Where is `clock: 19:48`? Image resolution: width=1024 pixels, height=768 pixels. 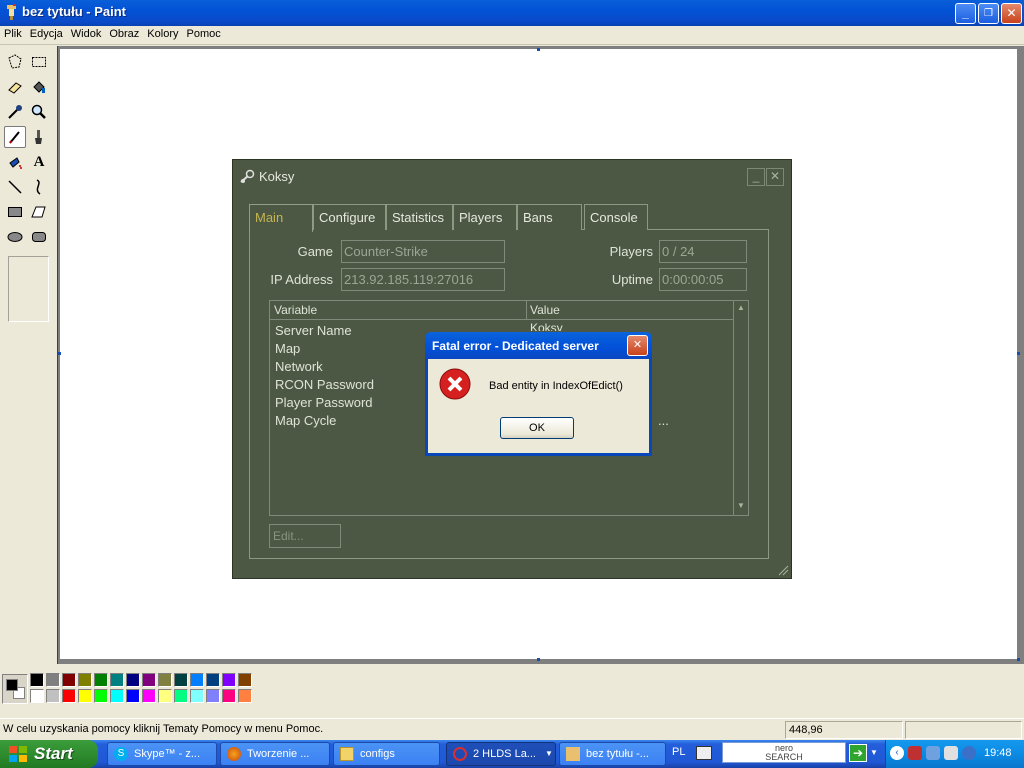 clock: 19:48 is located at coordinates (998, 753).